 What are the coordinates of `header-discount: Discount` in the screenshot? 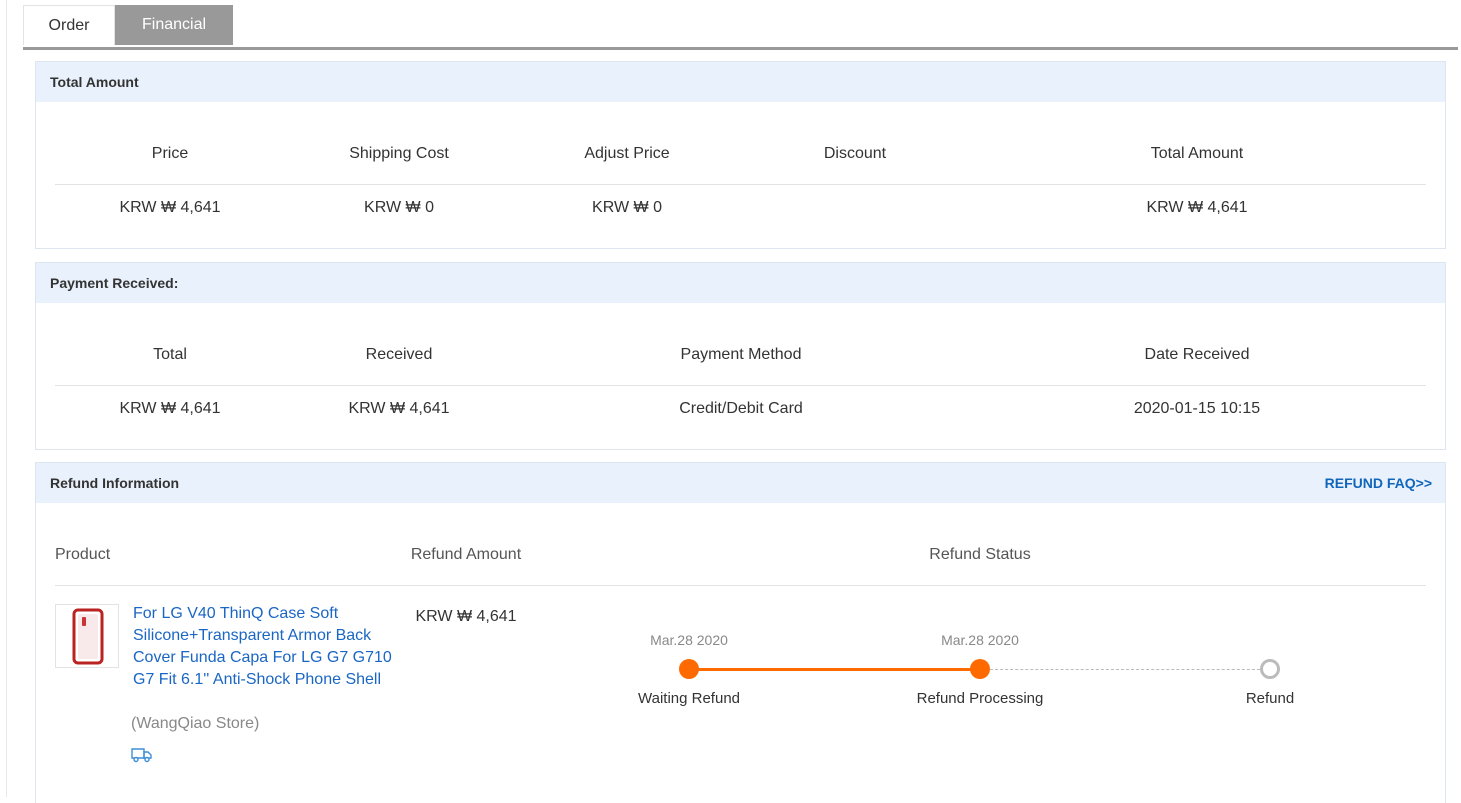 It's located at (855, 153).